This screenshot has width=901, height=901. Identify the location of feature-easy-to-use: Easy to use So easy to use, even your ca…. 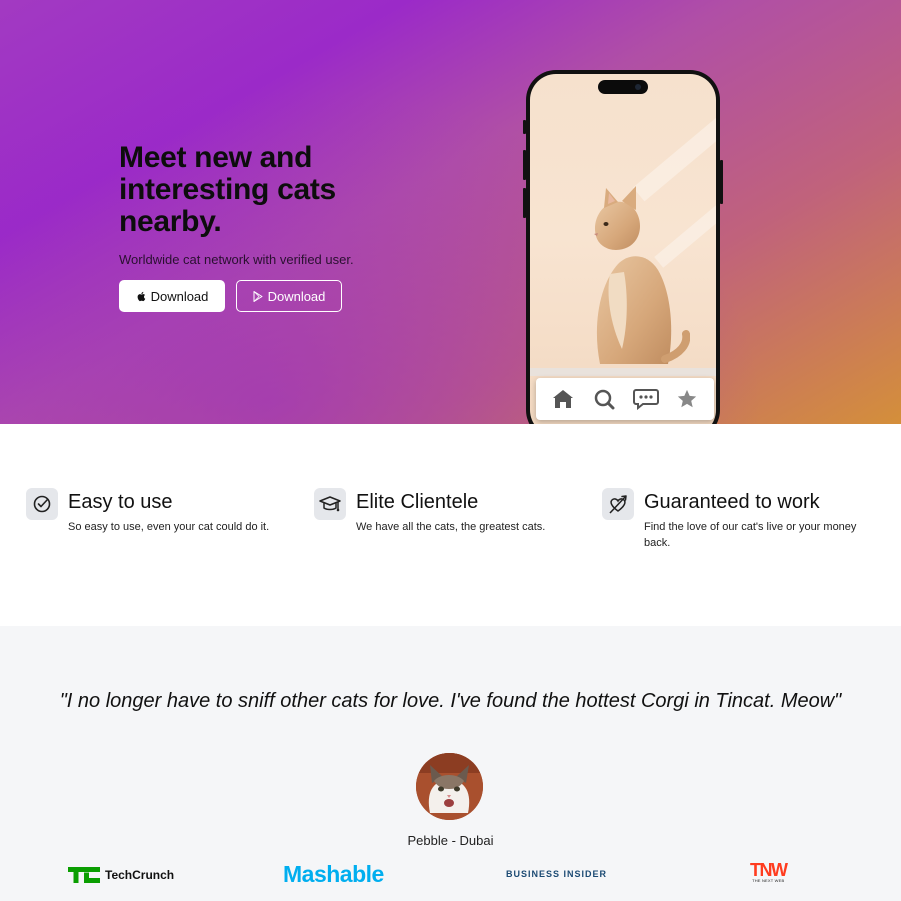
(161, 511).